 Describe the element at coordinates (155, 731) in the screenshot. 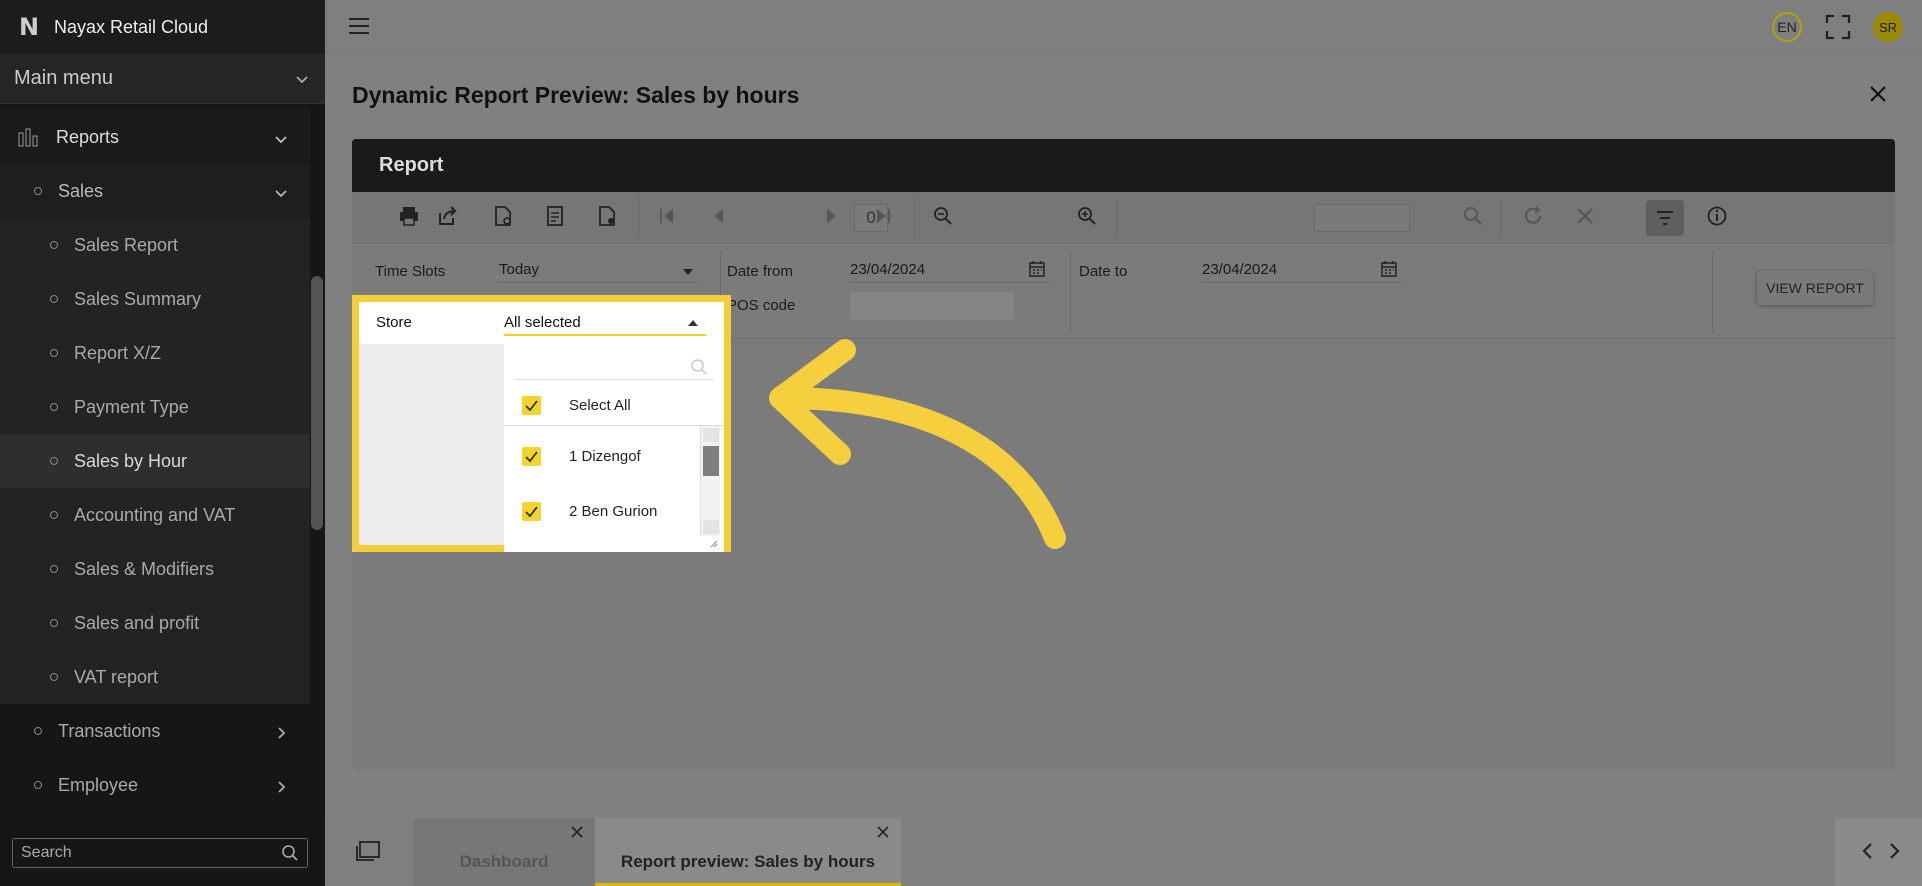

I see `sidebar-item-transactions: Transactions` at that location.